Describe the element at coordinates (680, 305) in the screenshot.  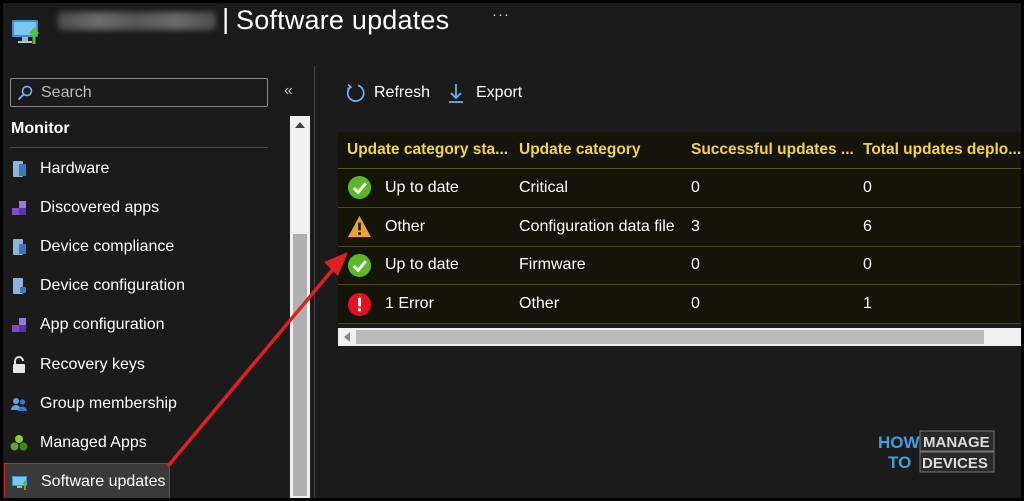
I see `table-row: 1 Error Other 0 1` at that location.